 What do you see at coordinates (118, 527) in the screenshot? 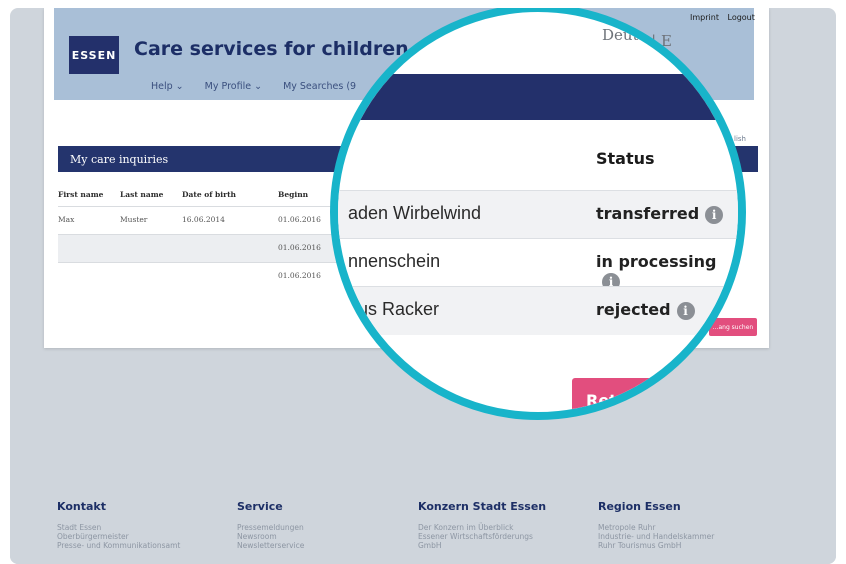
I see `footer-link: Stadt Essen` at bounding box center [118, 527].